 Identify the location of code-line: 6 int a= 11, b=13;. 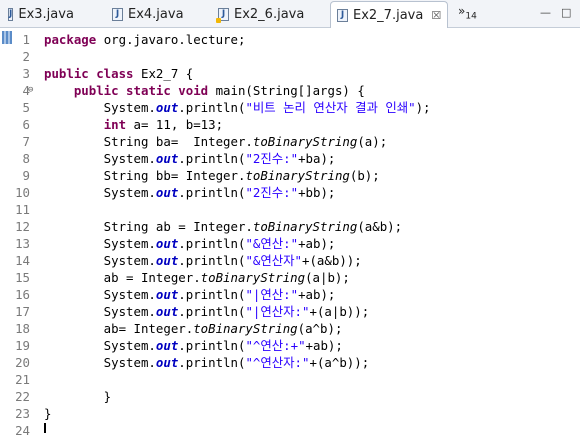
(222, 124).